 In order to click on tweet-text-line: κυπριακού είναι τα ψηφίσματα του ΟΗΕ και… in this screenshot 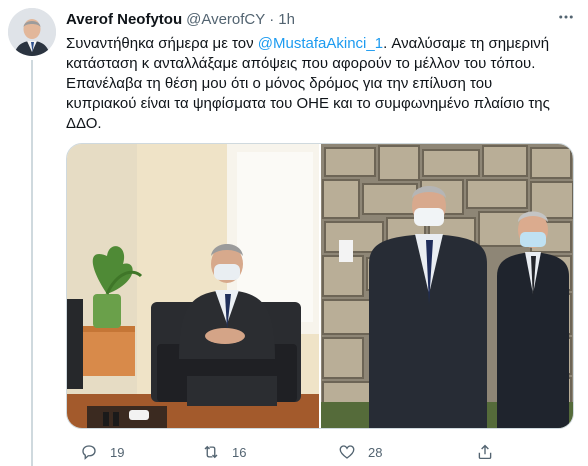, I will do `click(308, 103)`.